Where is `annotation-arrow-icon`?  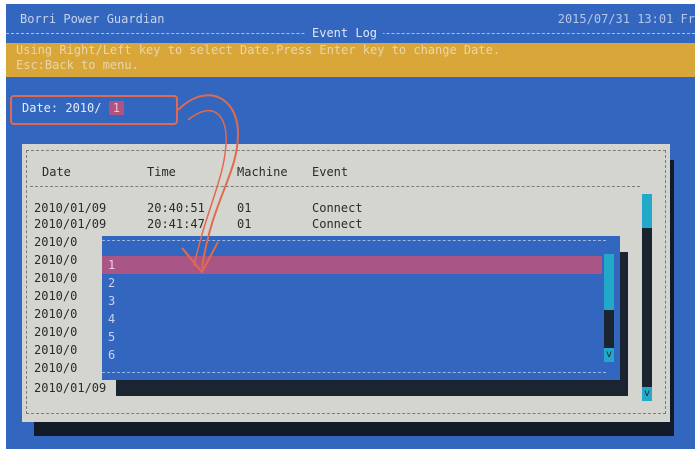
annotation-arrow-icon is located at coordinates (208, 184).